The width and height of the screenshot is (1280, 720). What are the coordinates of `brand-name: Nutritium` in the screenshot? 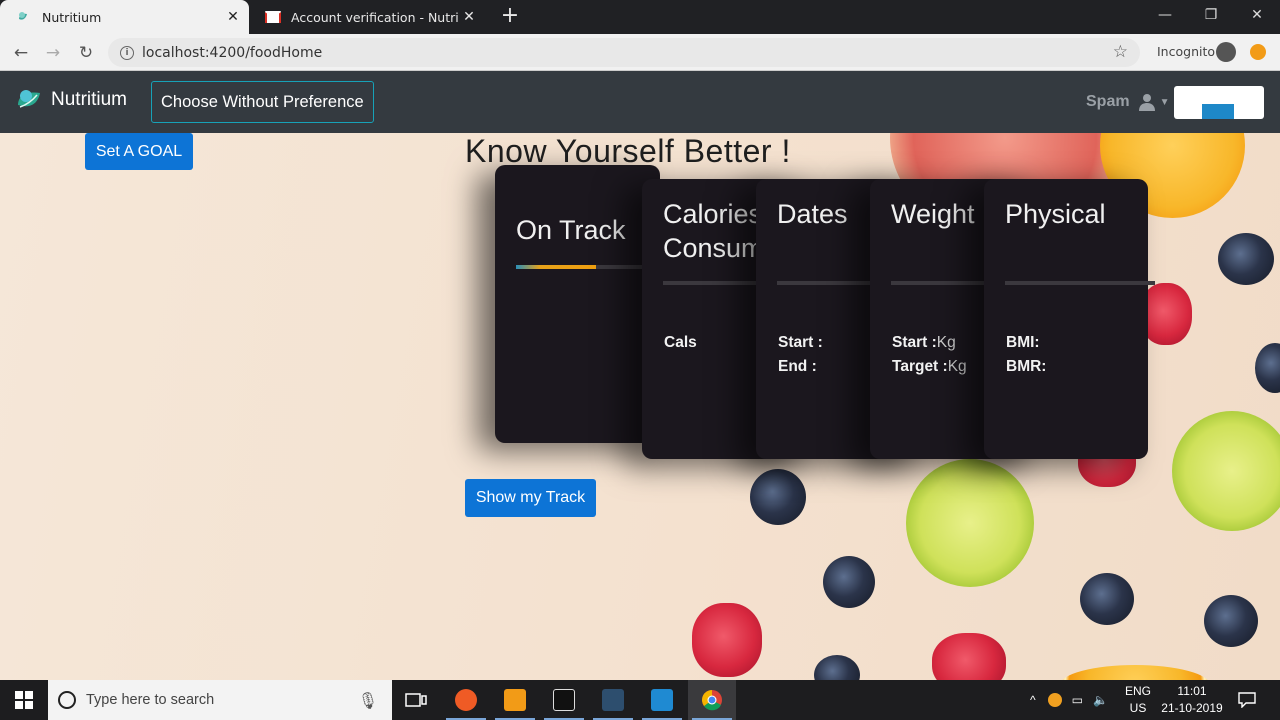 It's located at (89, 99).